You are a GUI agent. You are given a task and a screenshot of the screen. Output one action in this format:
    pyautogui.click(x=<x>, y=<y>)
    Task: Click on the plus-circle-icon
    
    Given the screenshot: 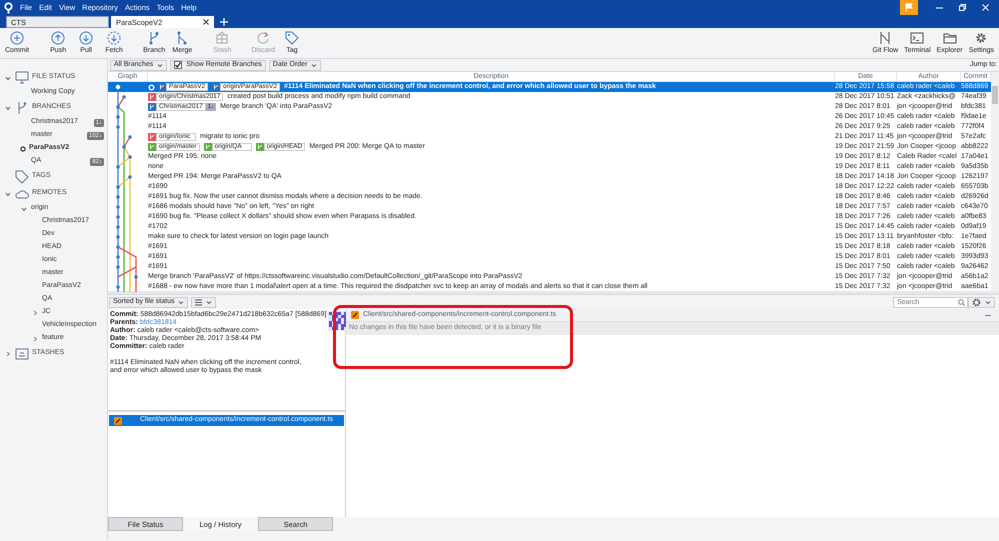 What is the action you would take?
    pyautogui.click(x=17, y=37)
    